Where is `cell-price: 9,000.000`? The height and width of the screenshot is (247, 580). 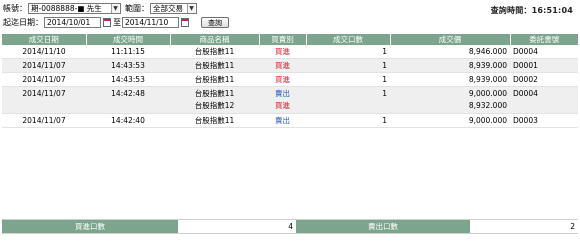 cell-price: 9,000.000 is located at coordinates (450, 120).